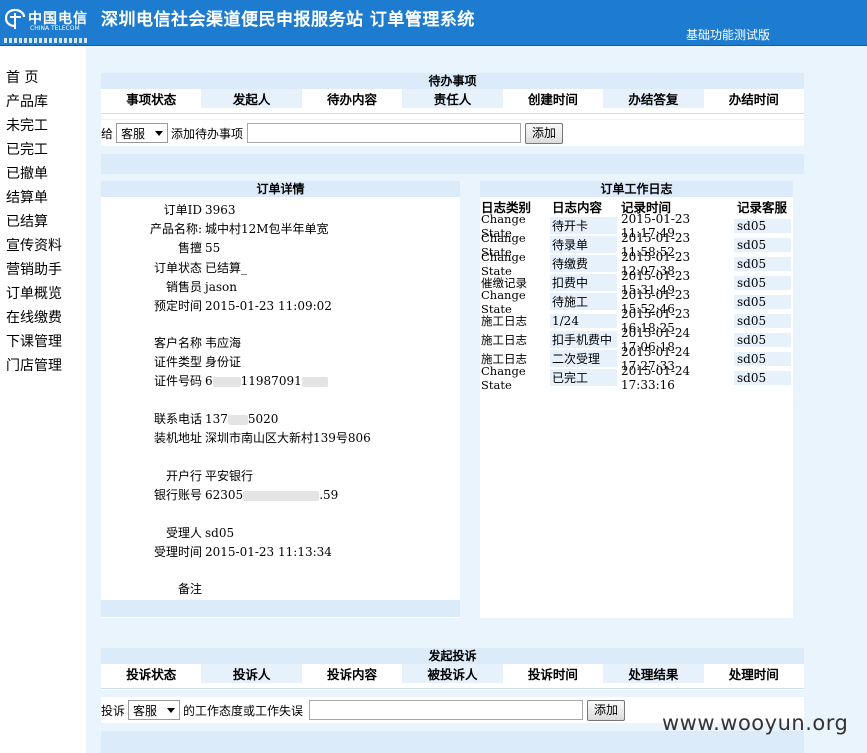  I want to click on log-col-content: 日志内容, so click(577, 207).